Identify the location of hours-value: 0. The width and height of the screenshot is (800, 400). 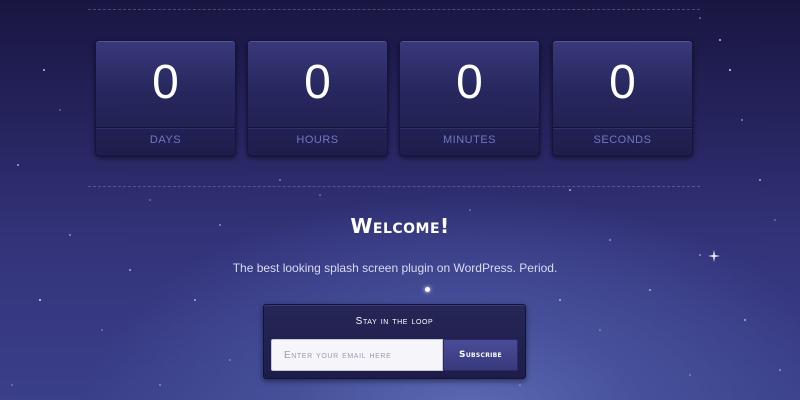
(317, 82).